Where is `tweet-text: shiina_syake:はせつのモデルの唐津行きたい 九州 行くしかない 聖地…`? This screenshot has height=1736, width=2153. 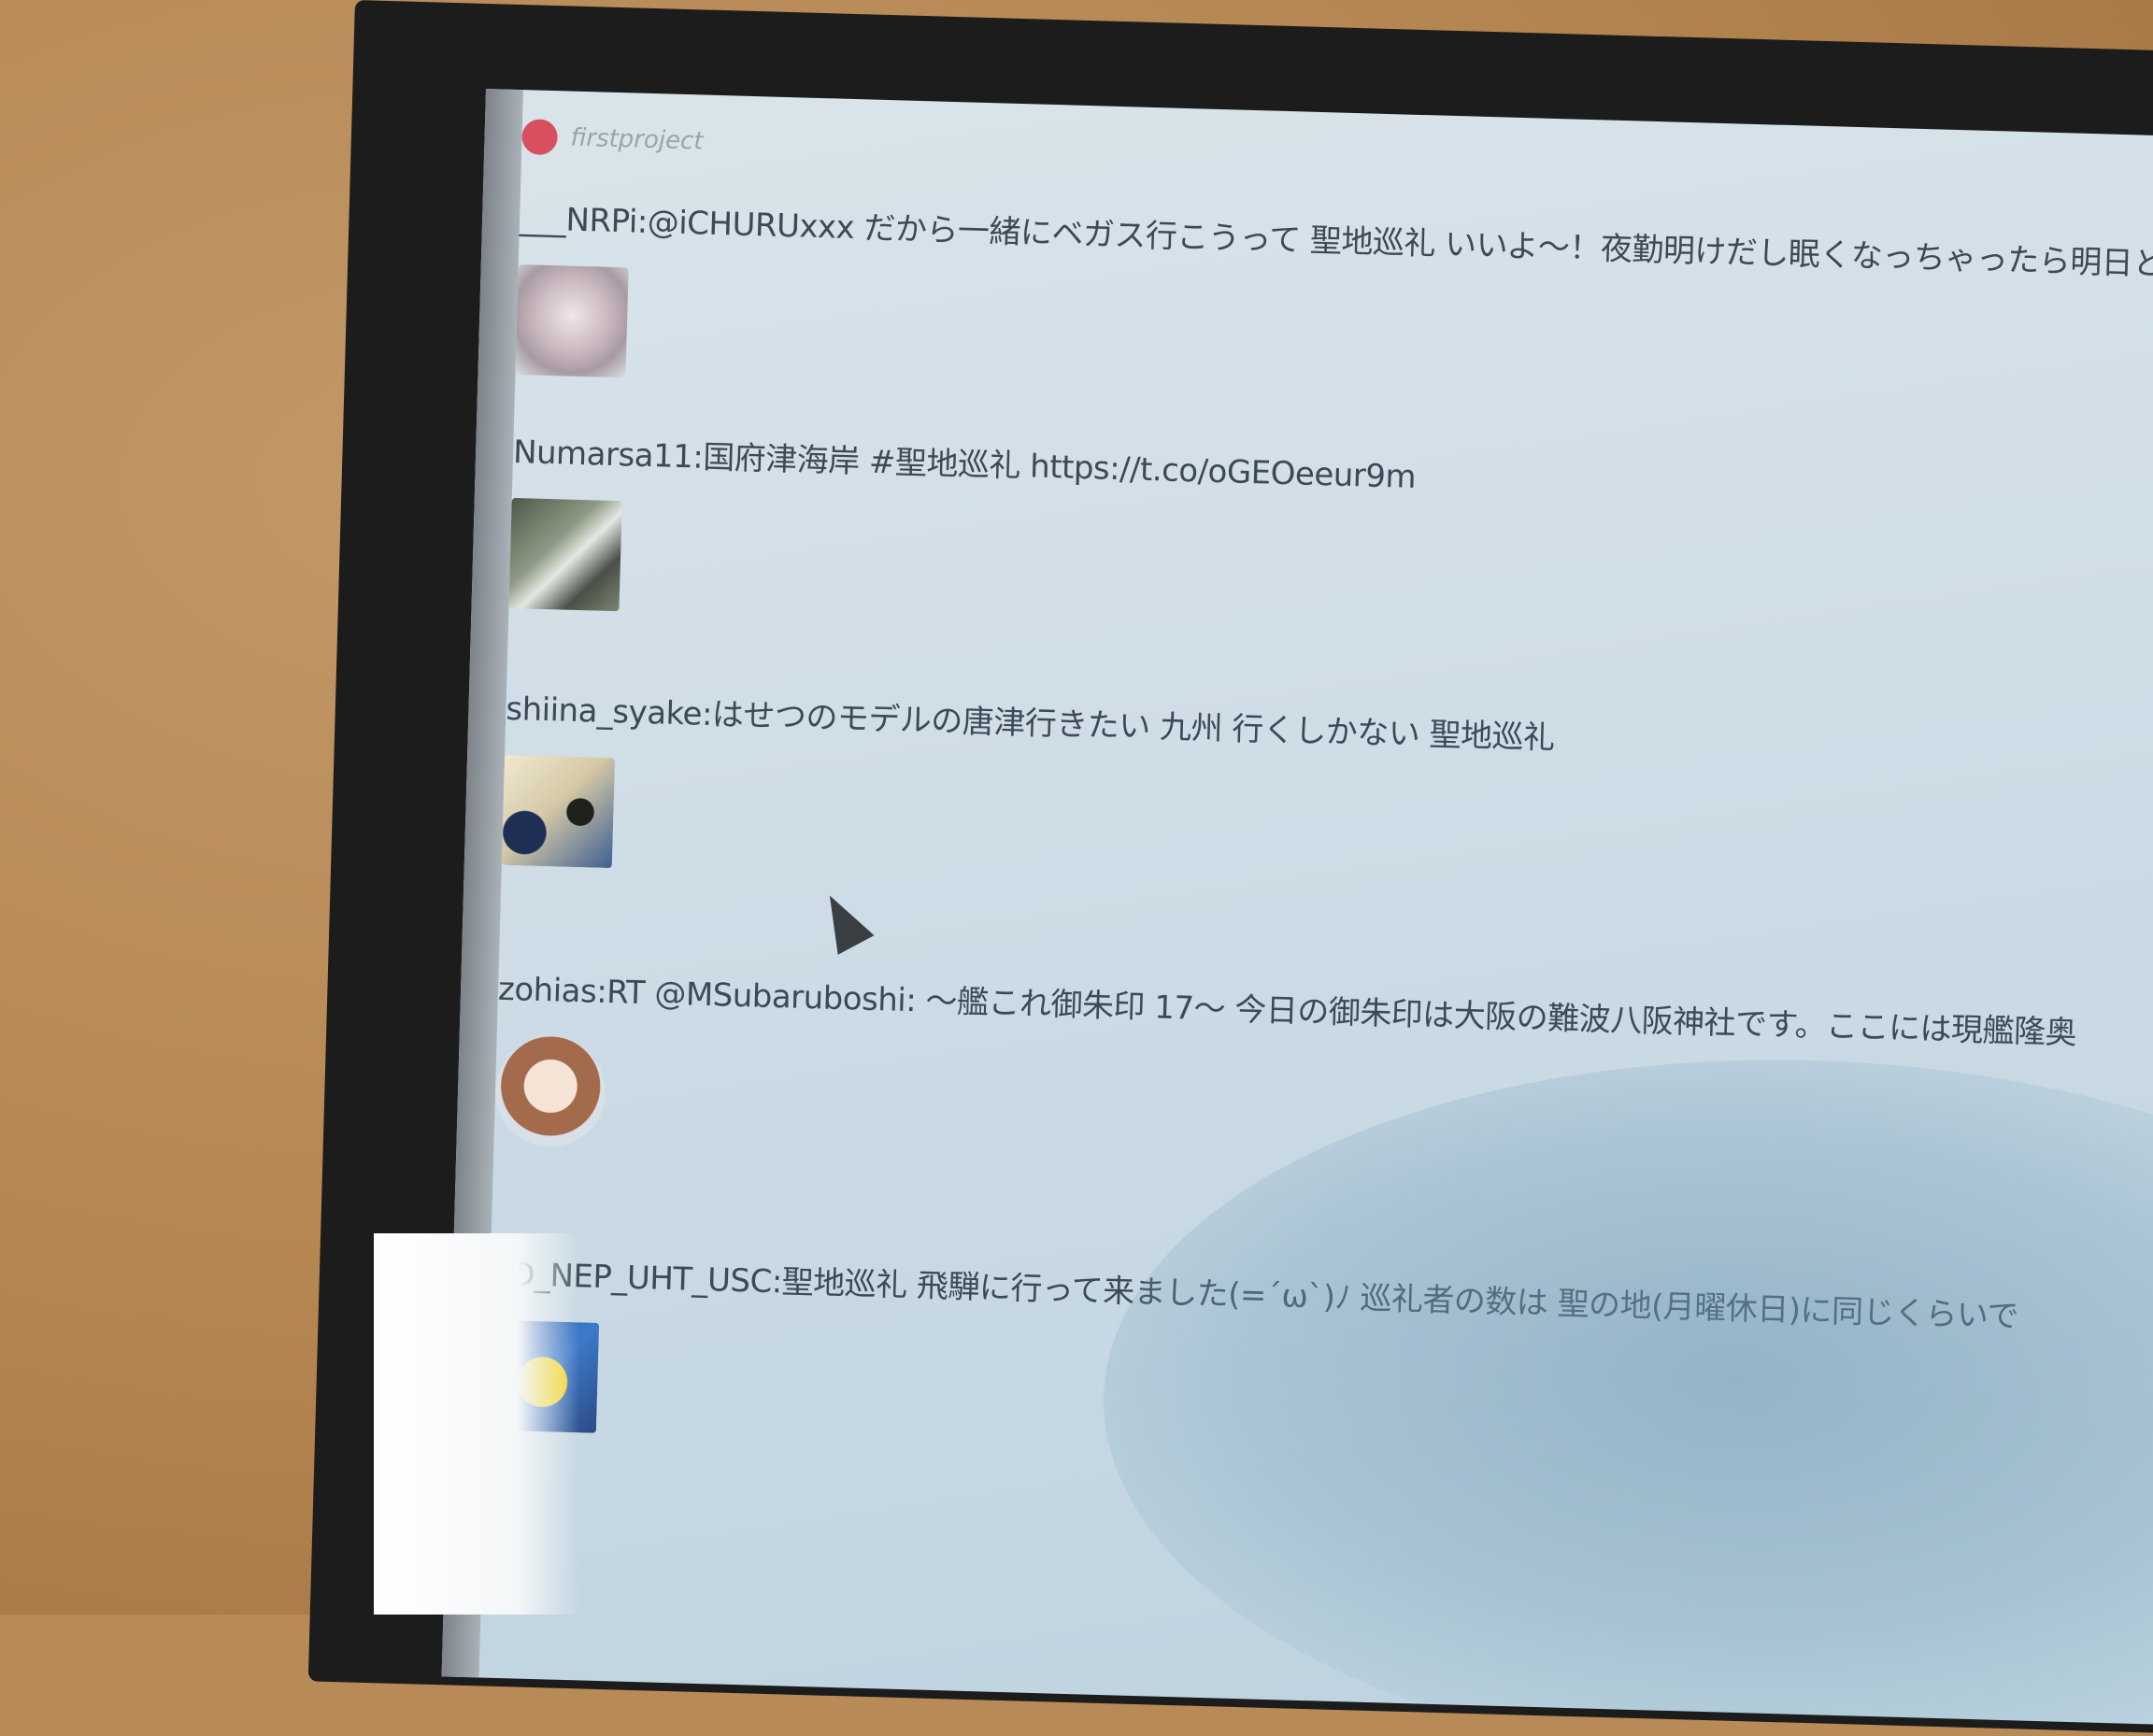 tweet-text: shiina_syake:はせつのモデルの唐津行きたい 九州 行くしかない 聖地… is located at coordinates (1030, 724).